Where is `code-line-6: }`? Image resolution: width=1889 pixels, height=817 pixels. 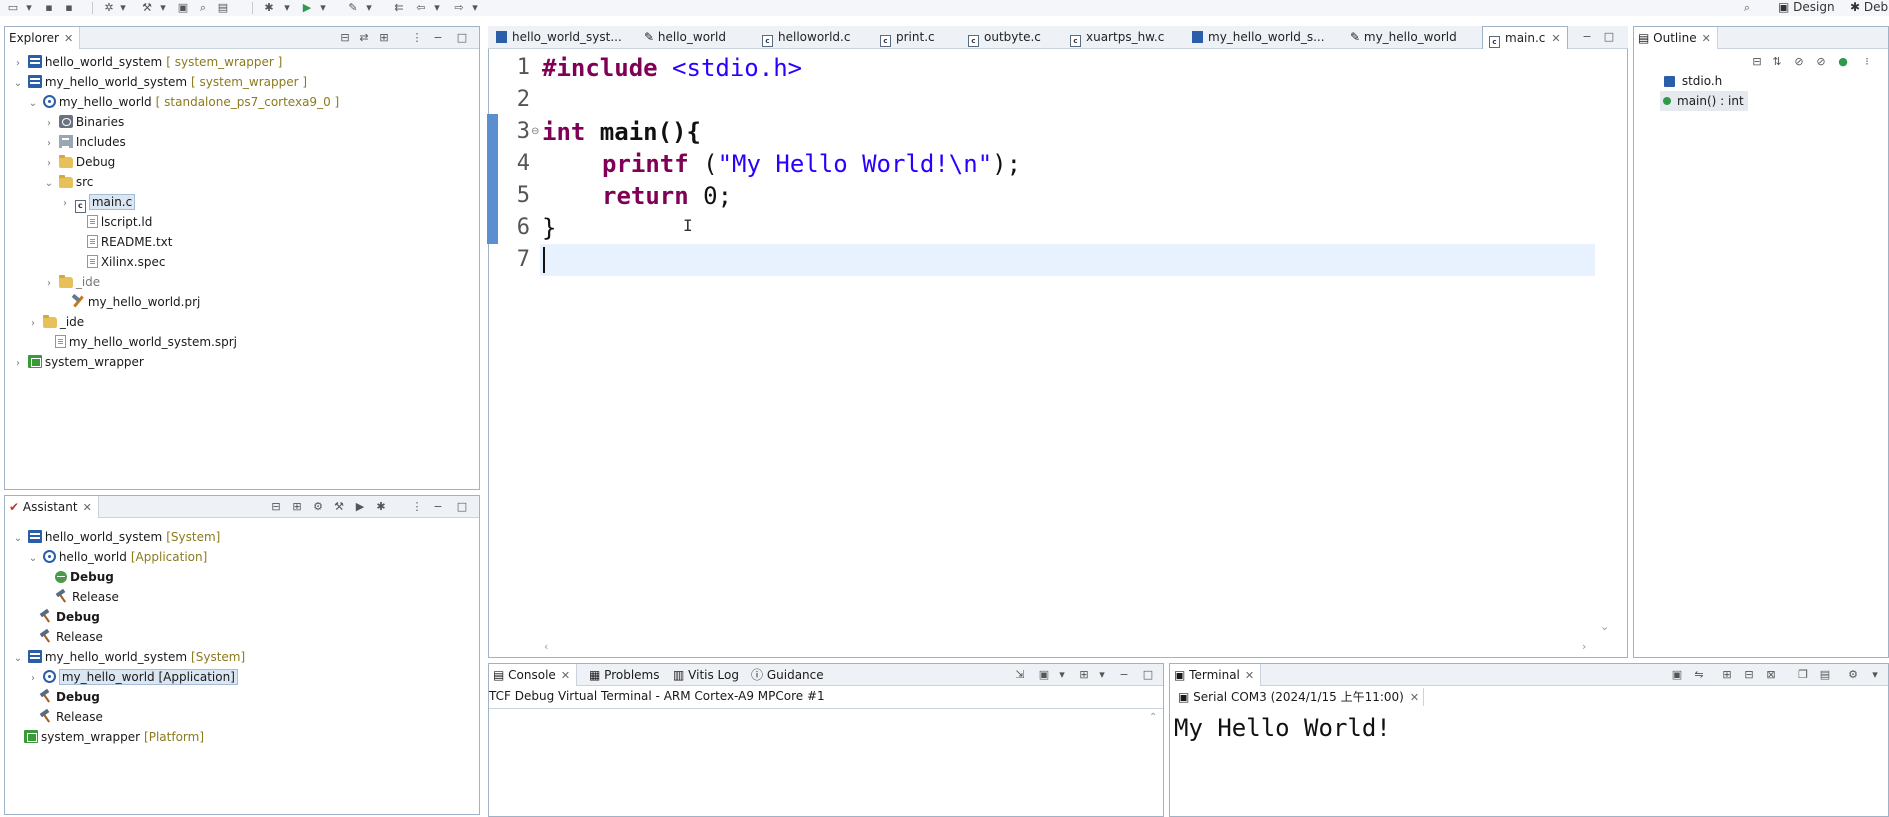 code-line-6: } is located at coordinates (549, 228).